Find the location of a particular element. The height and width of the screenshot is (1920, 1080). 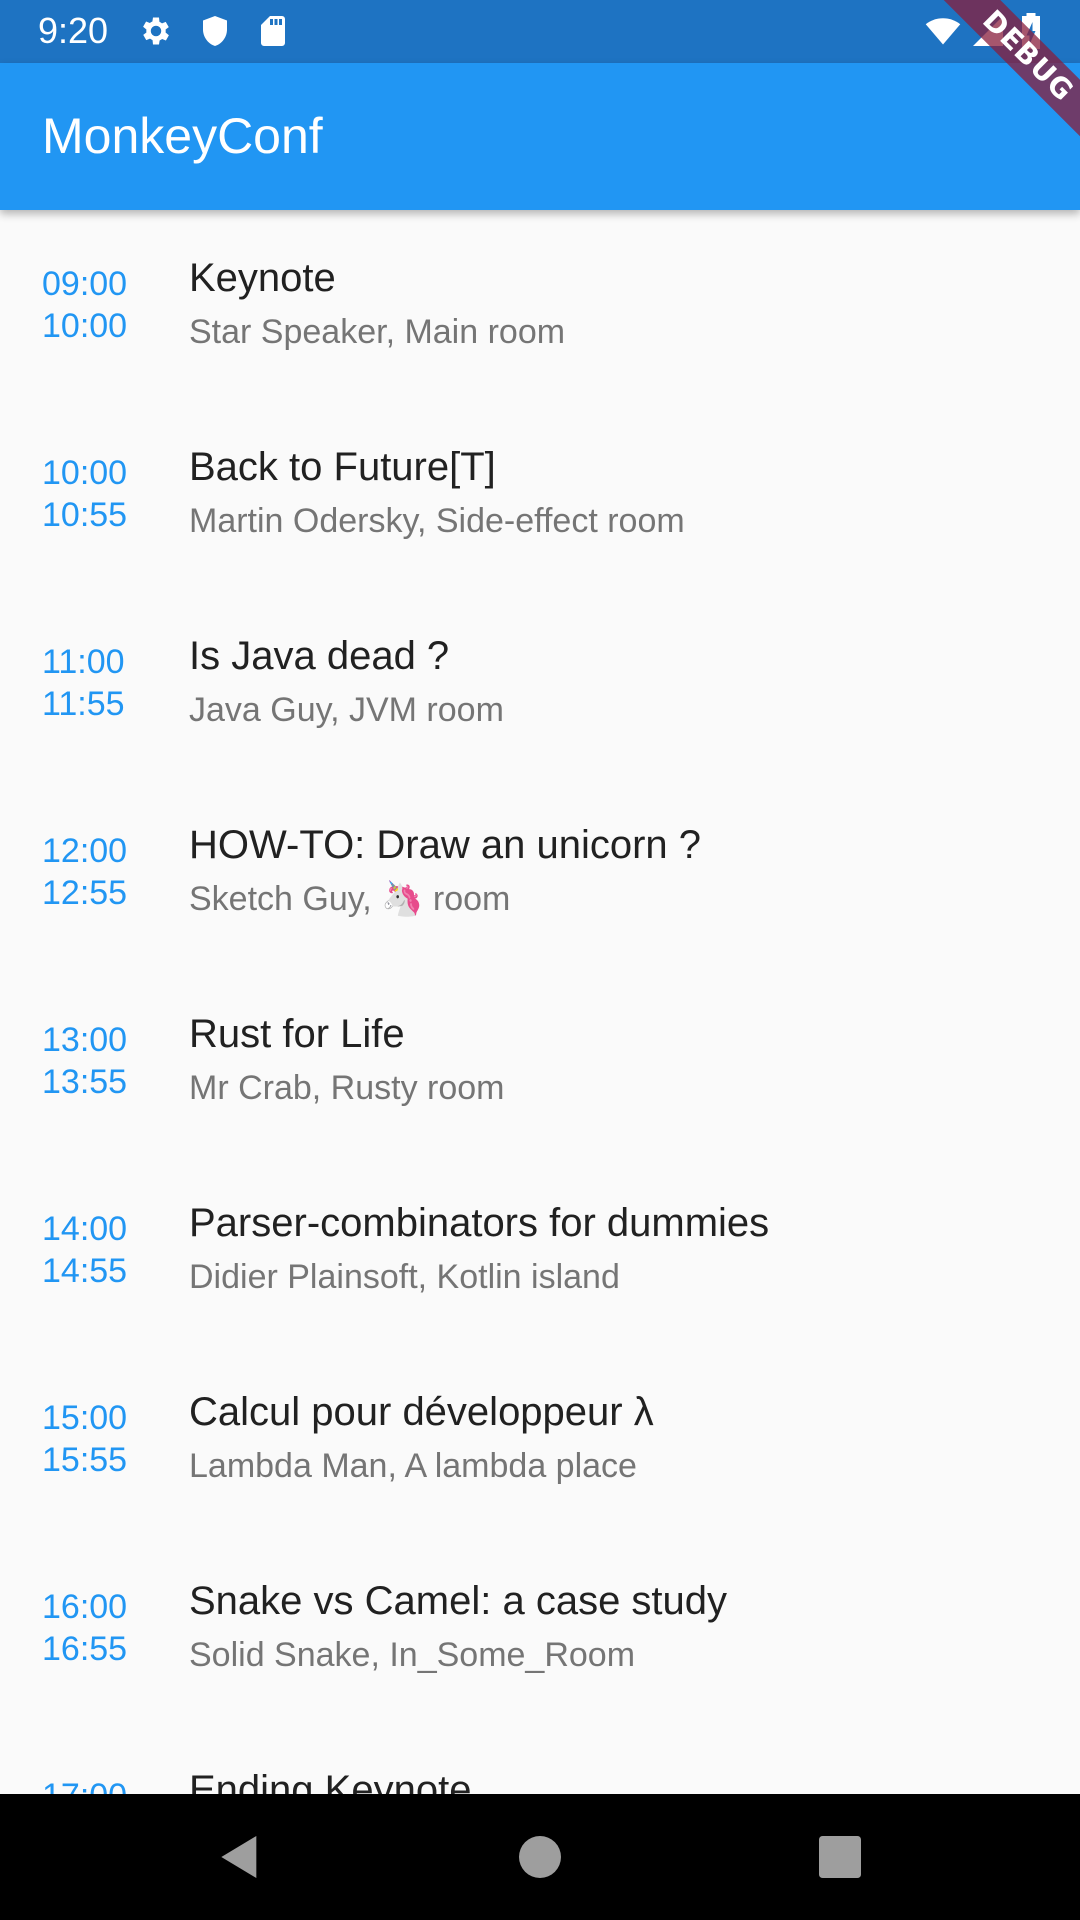

talk-subtitle: Martin Odersky, Side-effect room is located at coordinates (437, 521).